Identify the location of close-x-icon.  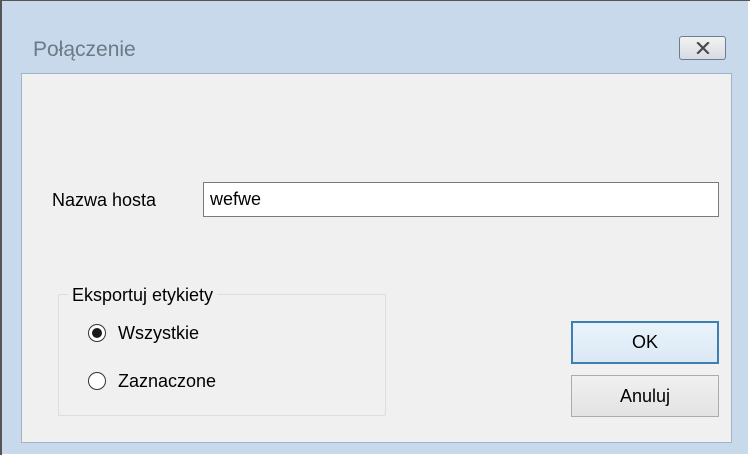
(702, 48).